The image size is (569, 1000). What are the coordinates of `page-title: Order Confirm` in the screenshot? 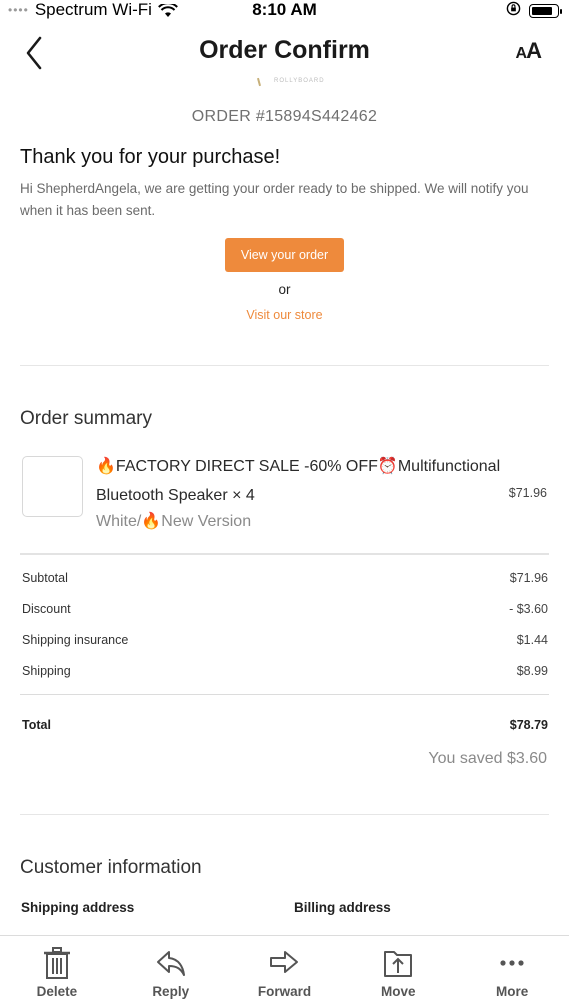 It's located at (284, 50).